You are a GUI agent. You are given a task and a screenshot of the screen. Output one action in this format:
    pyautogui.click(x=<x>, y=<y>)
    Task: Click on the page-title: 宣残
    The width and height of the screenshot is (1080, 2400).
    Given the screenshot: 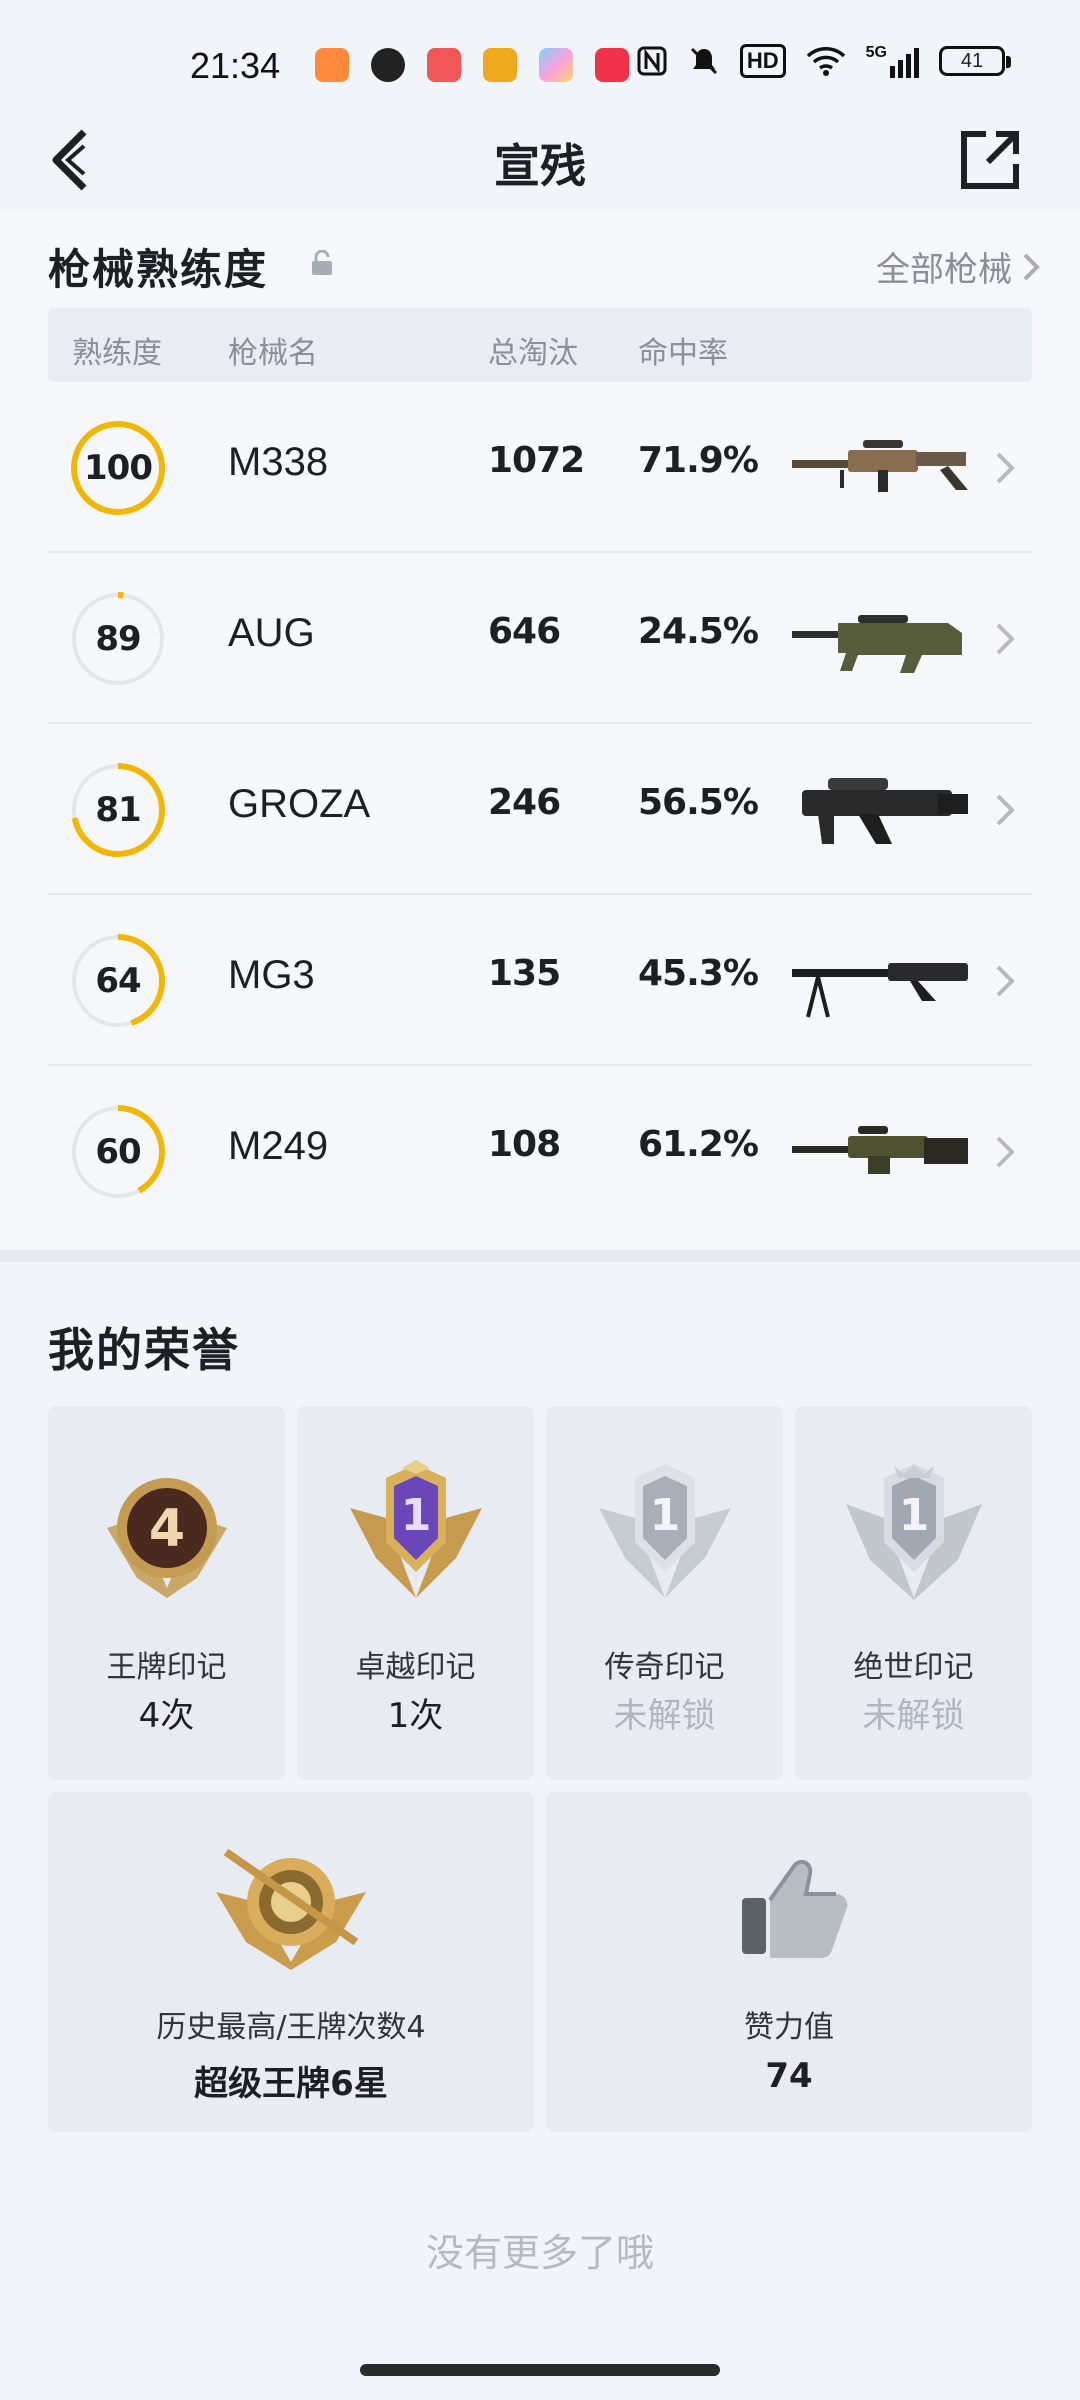 What is the action you would take?
    pyautogui.click(x=540, y=166)
    